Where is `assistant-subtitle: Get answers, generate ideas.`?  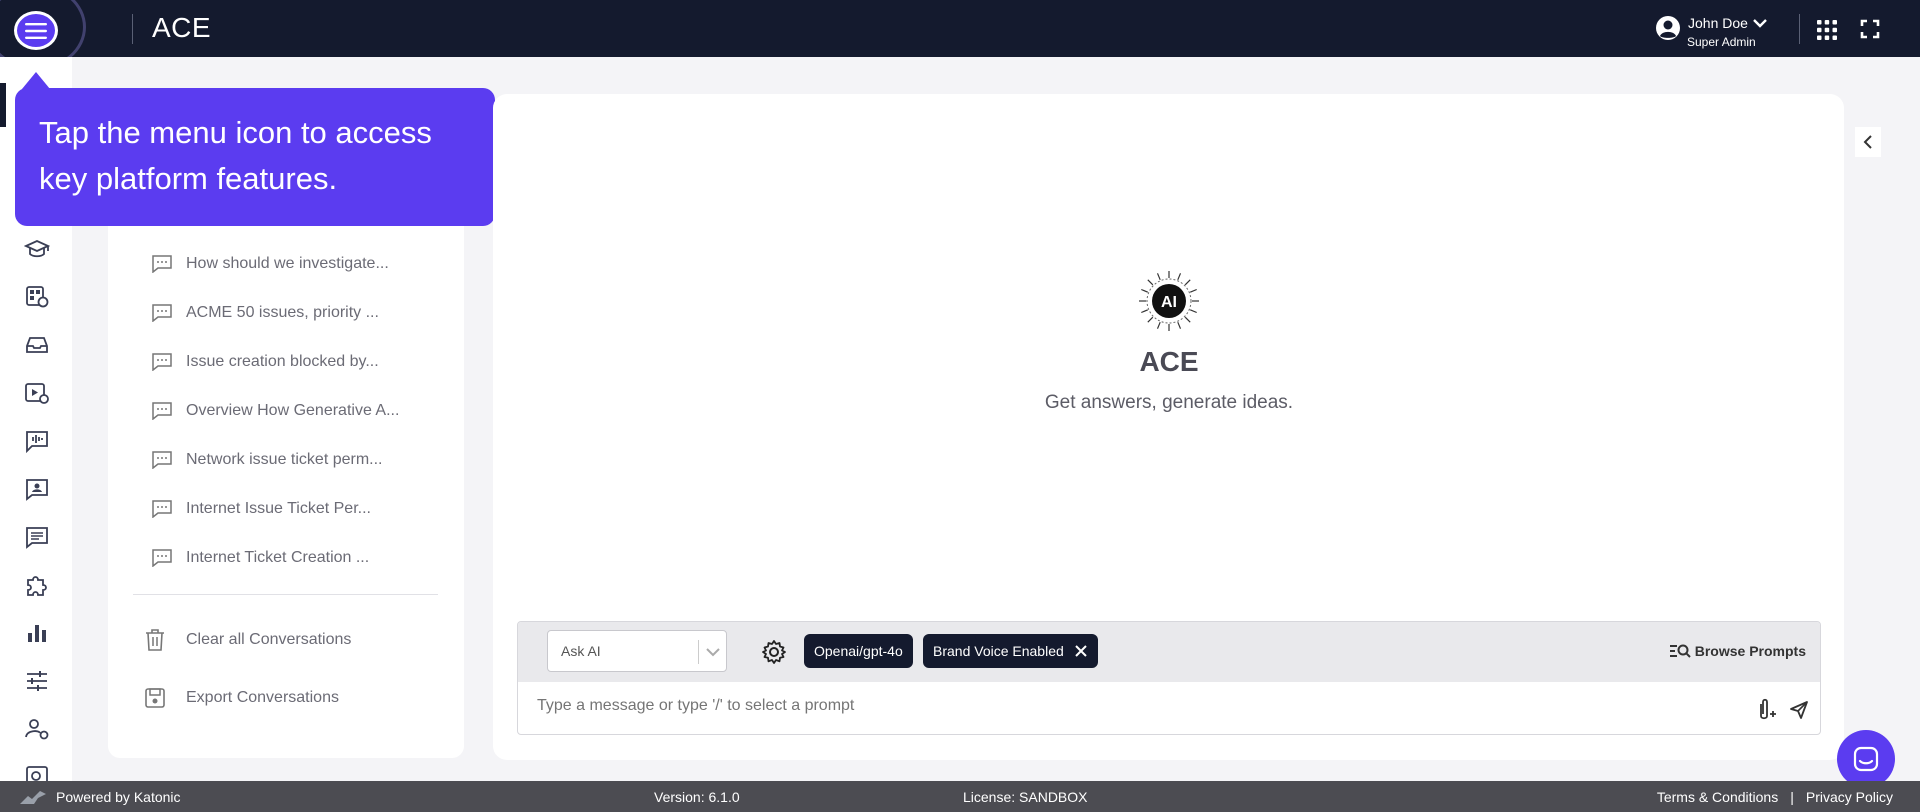
assistant-subtitle: Get answers, generate ideas. is located at coordinates (1169, 402).